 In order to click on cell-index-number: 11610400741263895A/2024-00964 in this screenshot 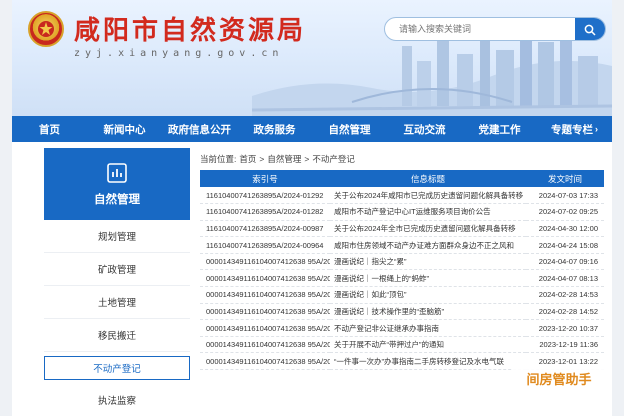, I will do `click(265, 245)`.